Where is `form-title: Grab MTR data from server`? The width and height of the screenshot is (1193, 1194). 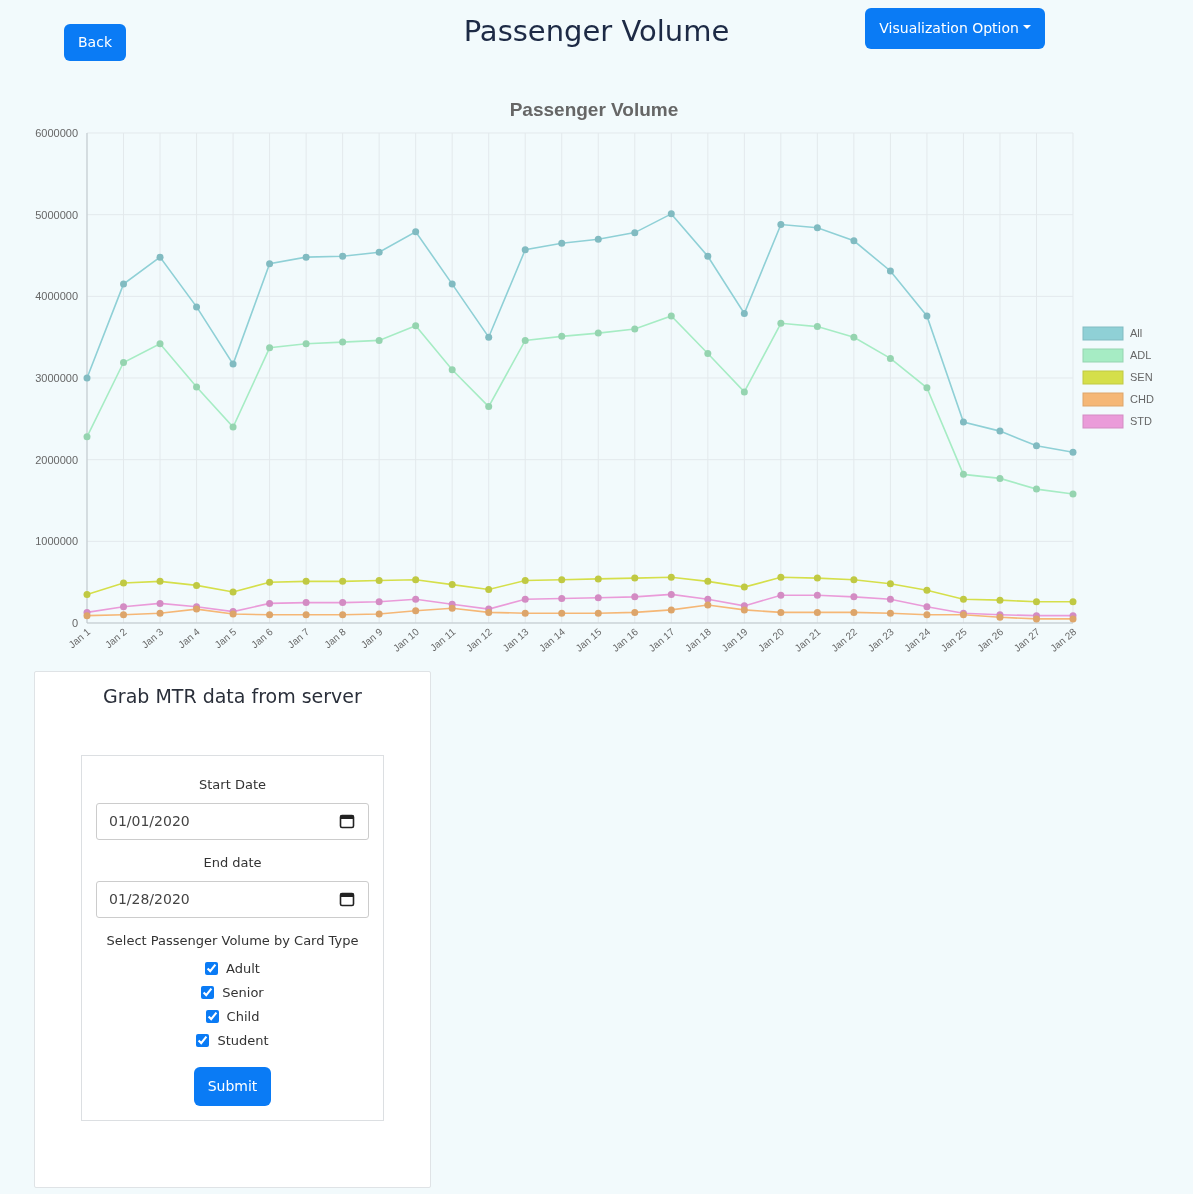 form-title: Grab MTR data from server is located at coordinates (232, 696).